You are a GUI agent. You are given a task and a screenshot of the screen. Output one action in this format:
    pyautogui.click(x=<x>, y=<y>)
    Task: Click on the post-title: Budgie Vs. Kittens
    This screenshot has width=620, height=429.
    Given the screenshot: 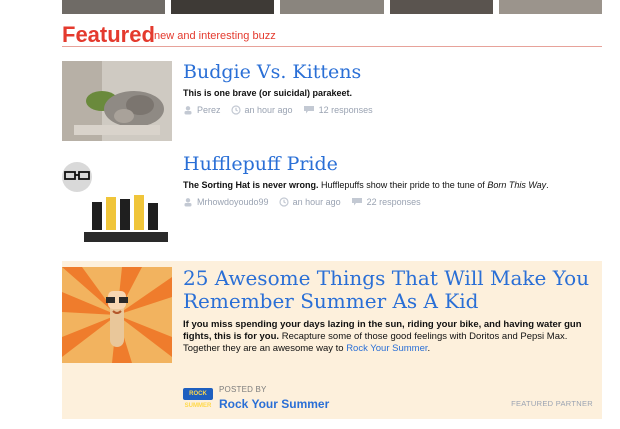 What is the action you would take?
    pyautogui.click(x=388, y=72)
    